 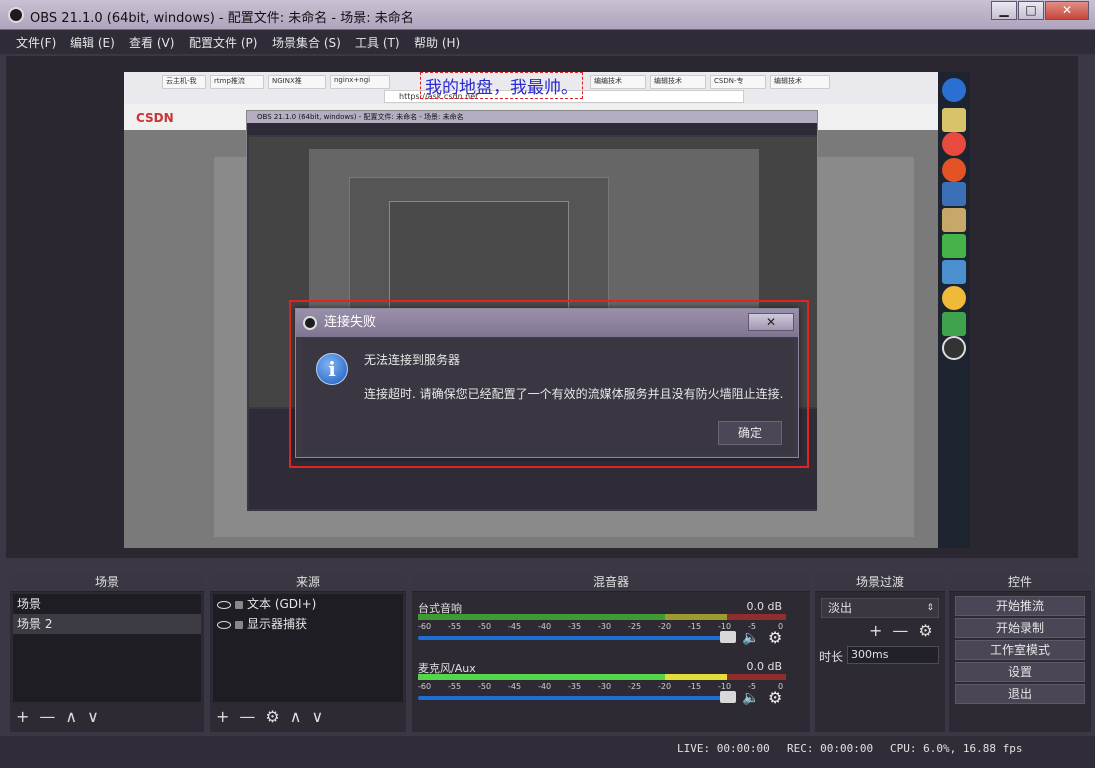 What do you see at coordinates (954, 348) in the screenshot?
I see `obs-taskbar-icon` at bounding box center [954, 348].